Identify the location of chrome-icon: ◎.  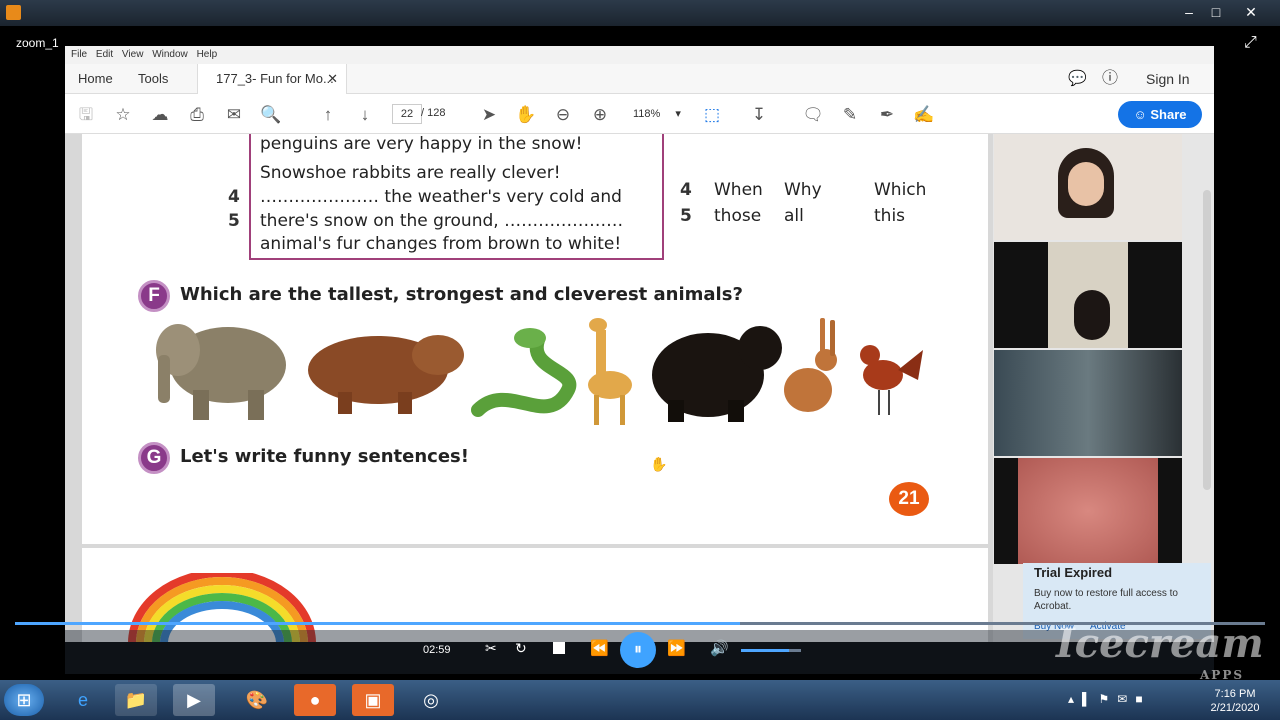
(431, 700).